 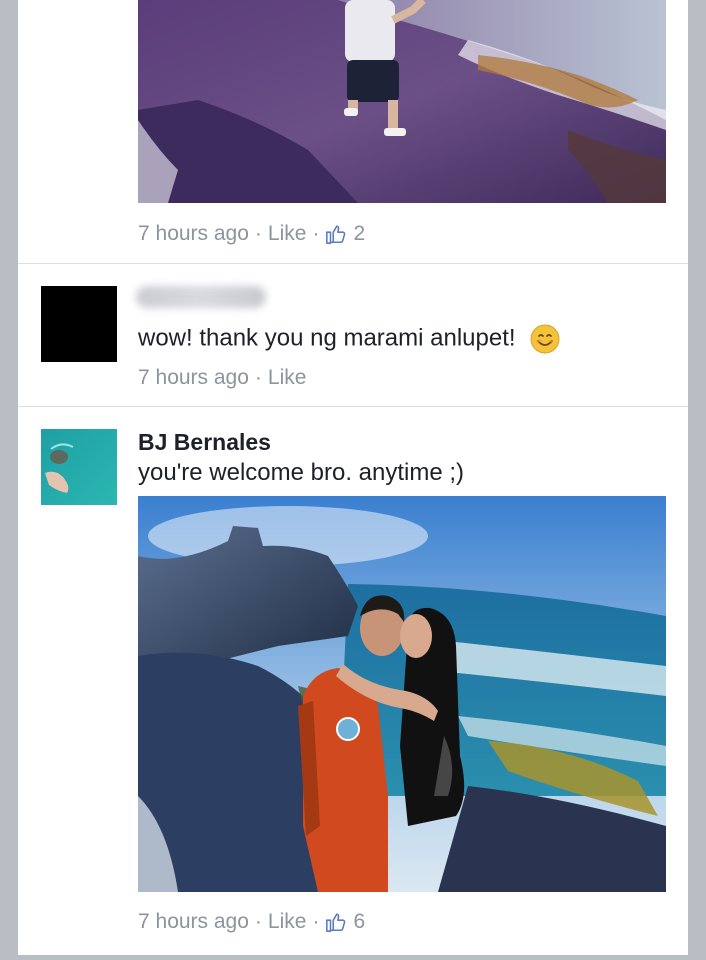 I want to click on author-name-redacted, so click(x=201, y=297).